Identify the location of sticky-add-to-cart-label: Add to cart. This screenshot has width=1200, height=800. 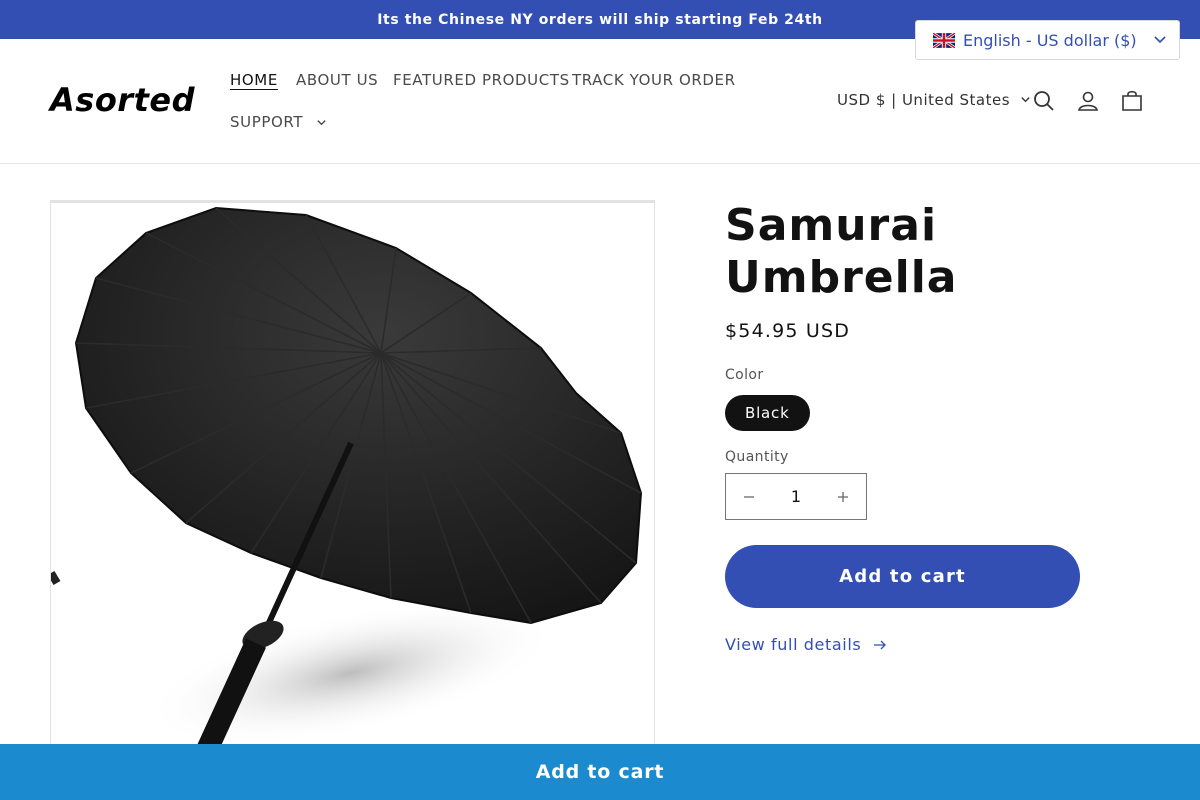
(600, 772).